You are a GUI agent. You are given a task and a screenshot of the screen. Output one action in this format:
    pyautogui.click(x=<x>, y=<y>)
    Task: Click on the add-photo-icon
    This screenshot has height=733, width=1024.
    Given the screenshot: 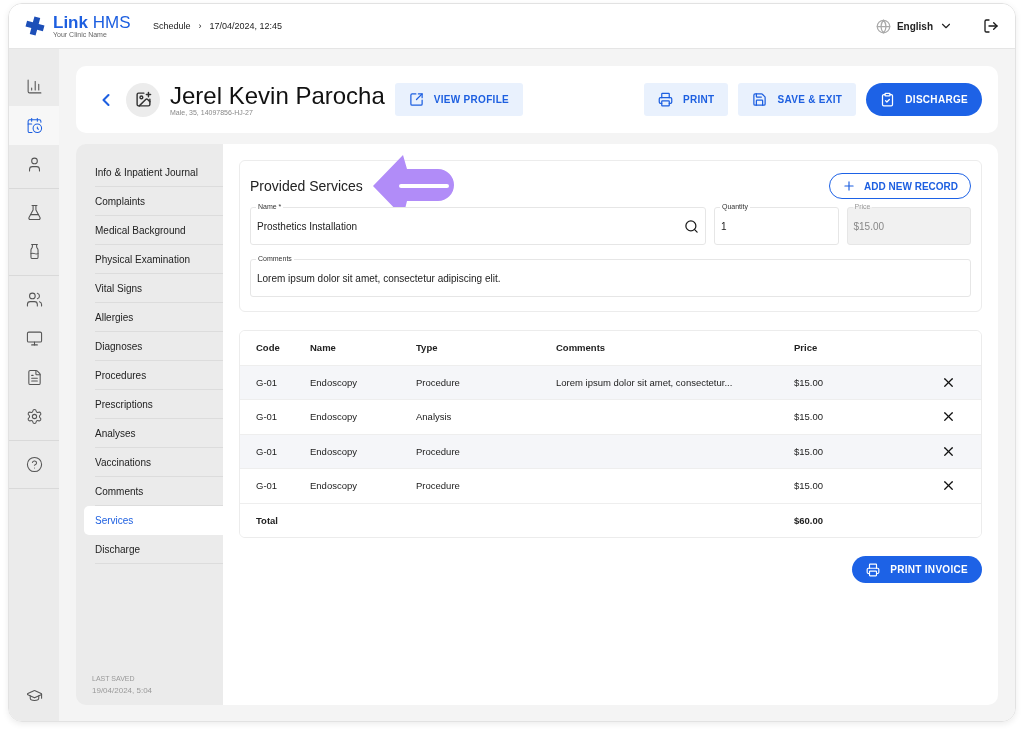 What is the action you would take?
    pyautogui.click(x=143, y=99)
    